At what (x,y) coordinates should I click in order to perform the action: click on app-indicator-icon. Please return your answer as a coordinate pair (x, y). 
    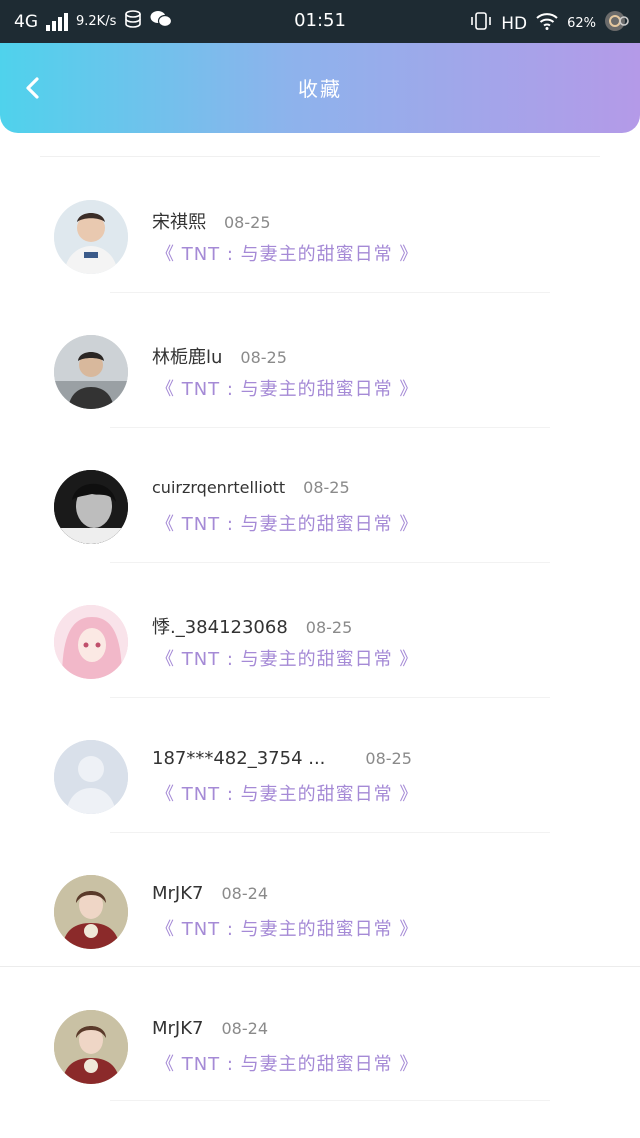
    Looking at the image, I should click on (617, 23).